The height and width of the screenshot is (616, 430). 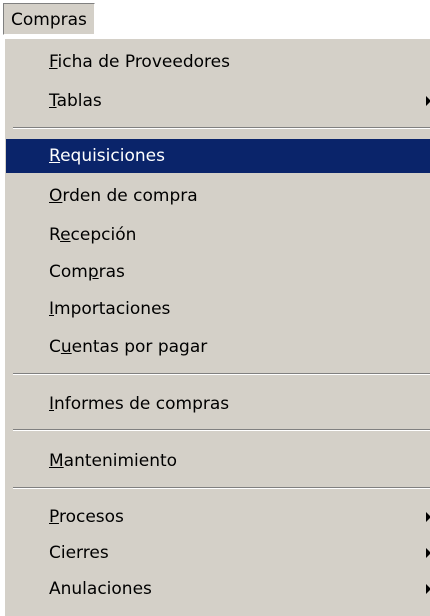 What do you see at coordinates (218, 196) in the screenshot?
I see `menu-item-orden-de-compra: Orden de compra` at bounding box center [218, 196].